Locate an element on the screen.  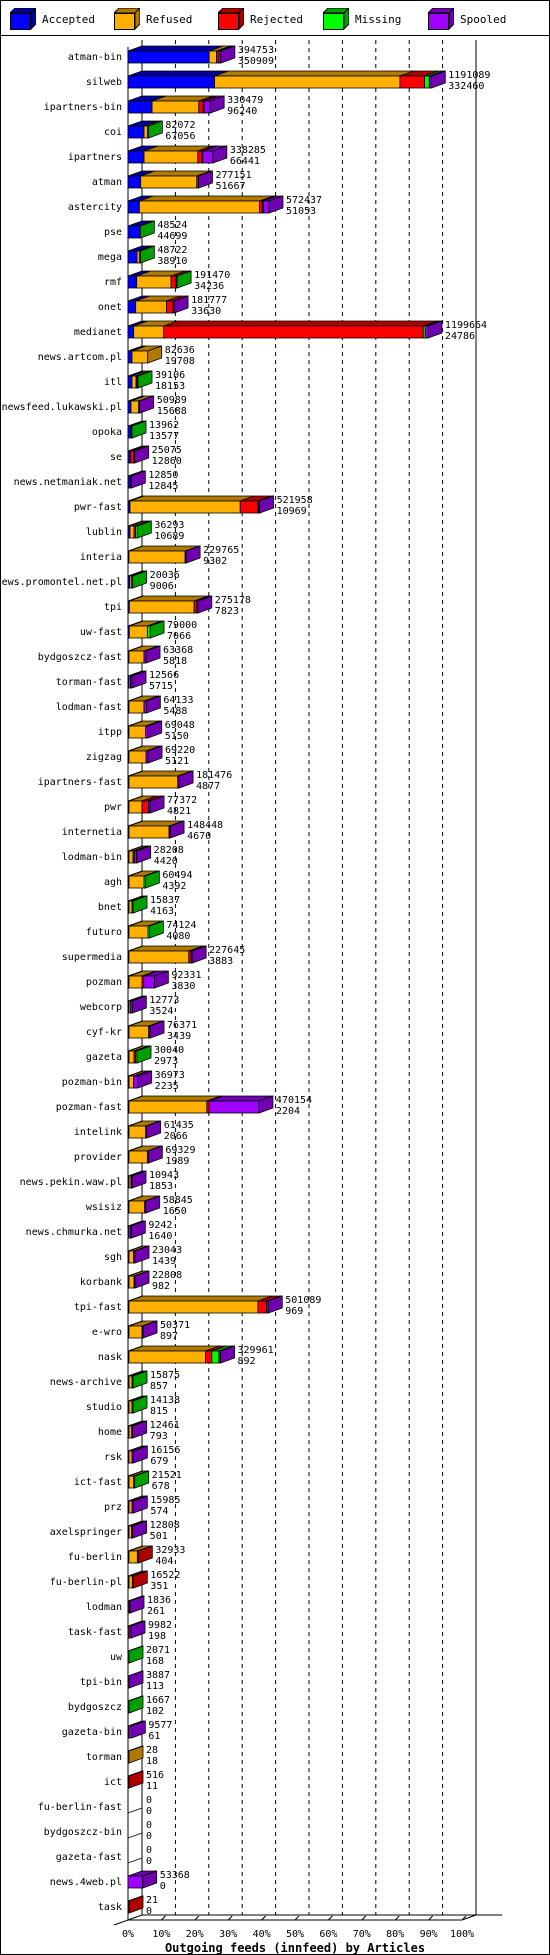
category-label: torman-fast is located at coordinates (89, 682).